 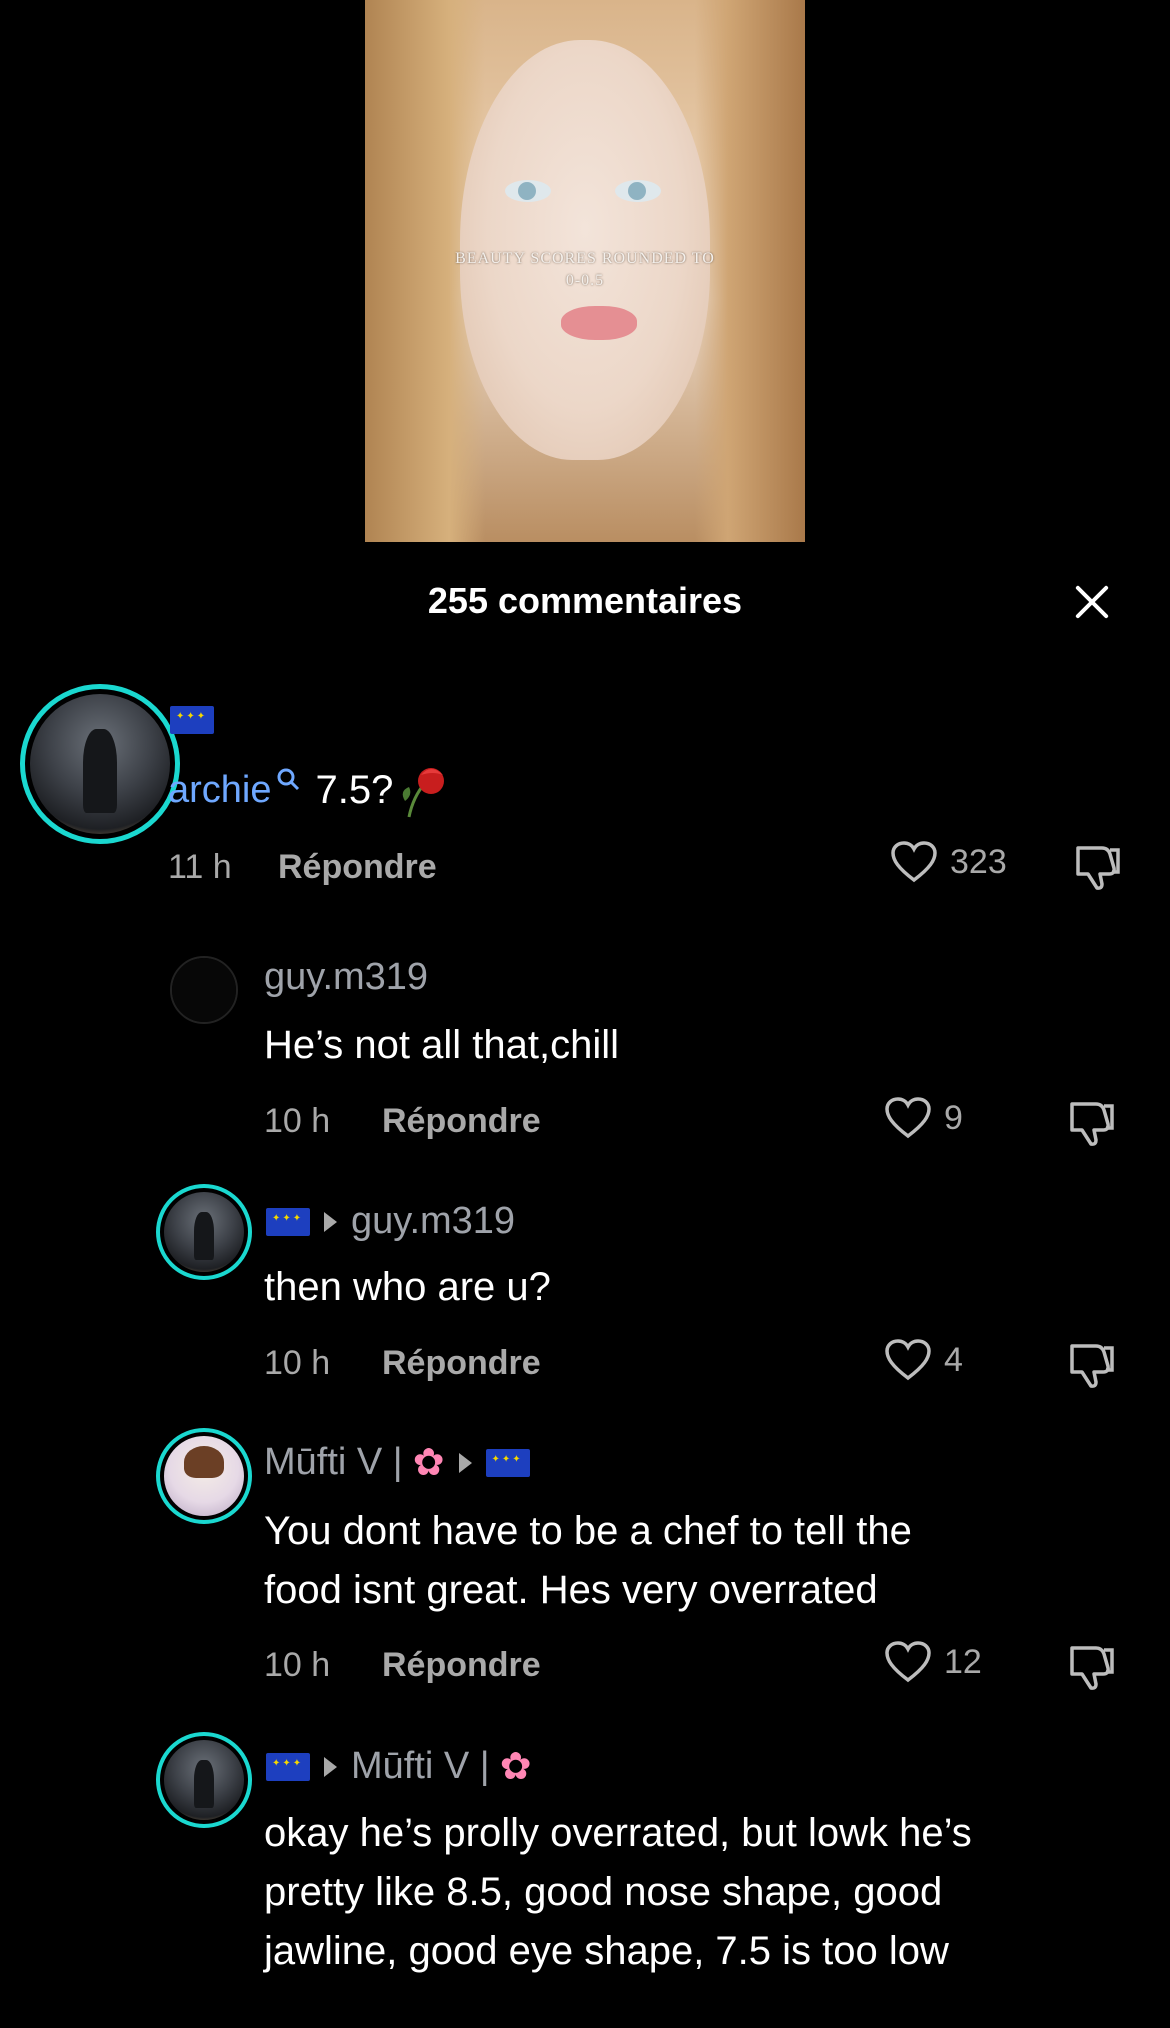 What do you see at coordinates (953, 1359) in the screenshot?
I see `comment-3-like-count: 4` at bounding box center [953, 1359].